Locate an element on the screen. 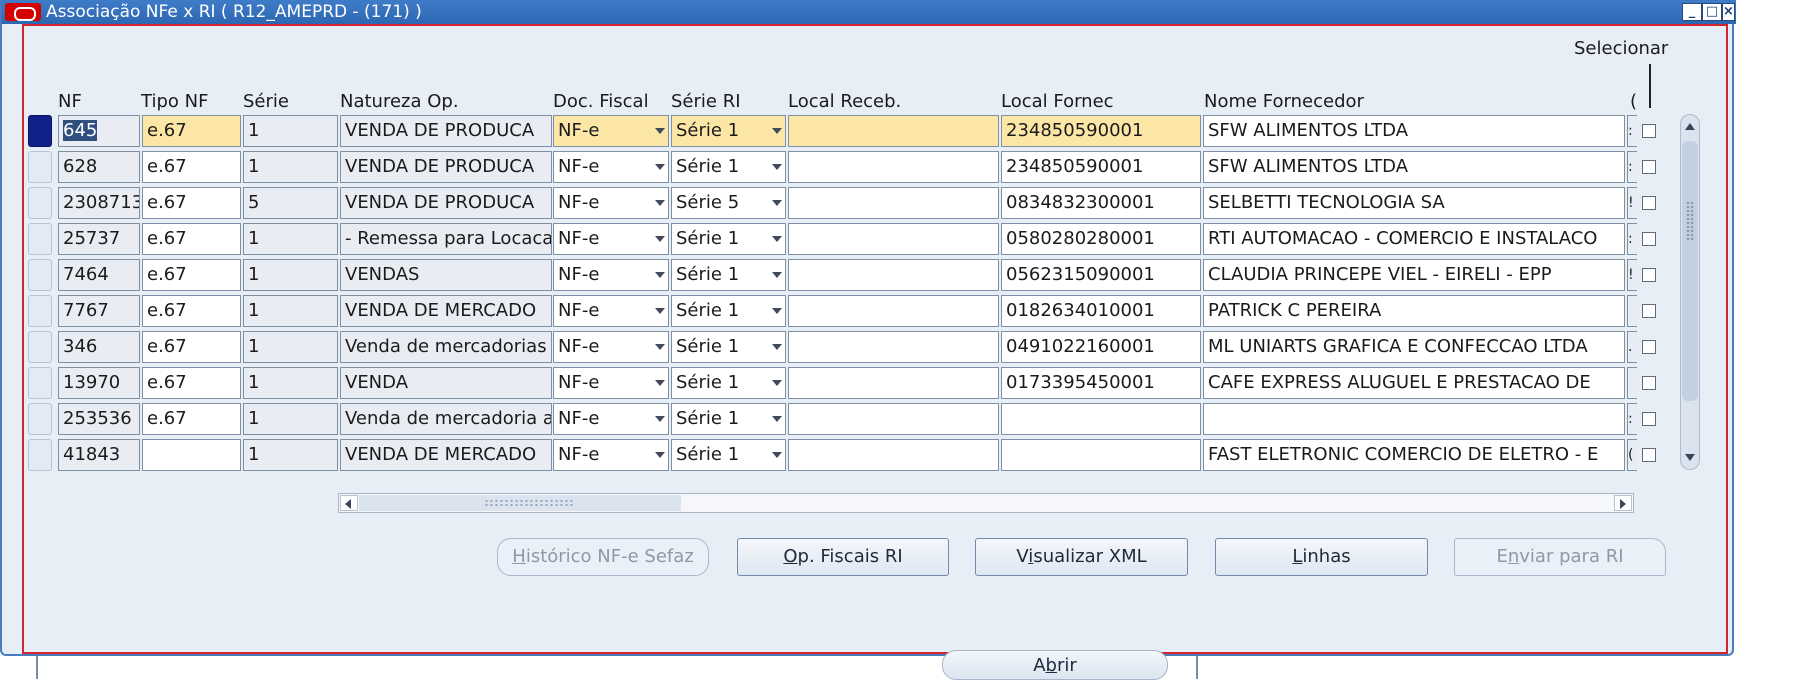 Image resolution: width=1819 pixels, height=681 pixels. horizontal-scrollbar is located at coordinates (986, 503).